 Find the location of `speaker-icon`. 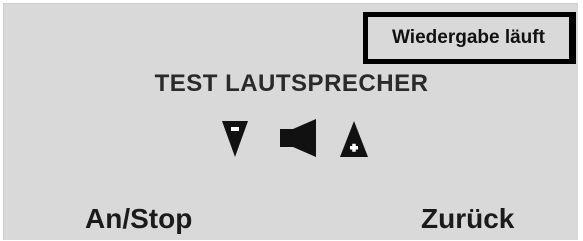

speaker-icon is located at coordinates (298, 138).